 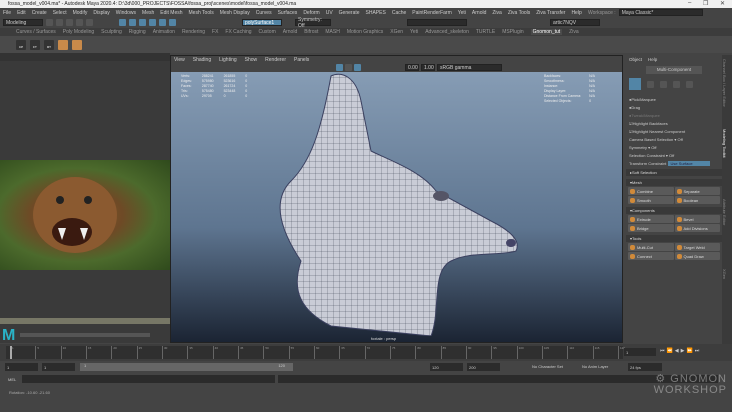 I want to click on menu-modify: Modify, so click(x=80, y=13).